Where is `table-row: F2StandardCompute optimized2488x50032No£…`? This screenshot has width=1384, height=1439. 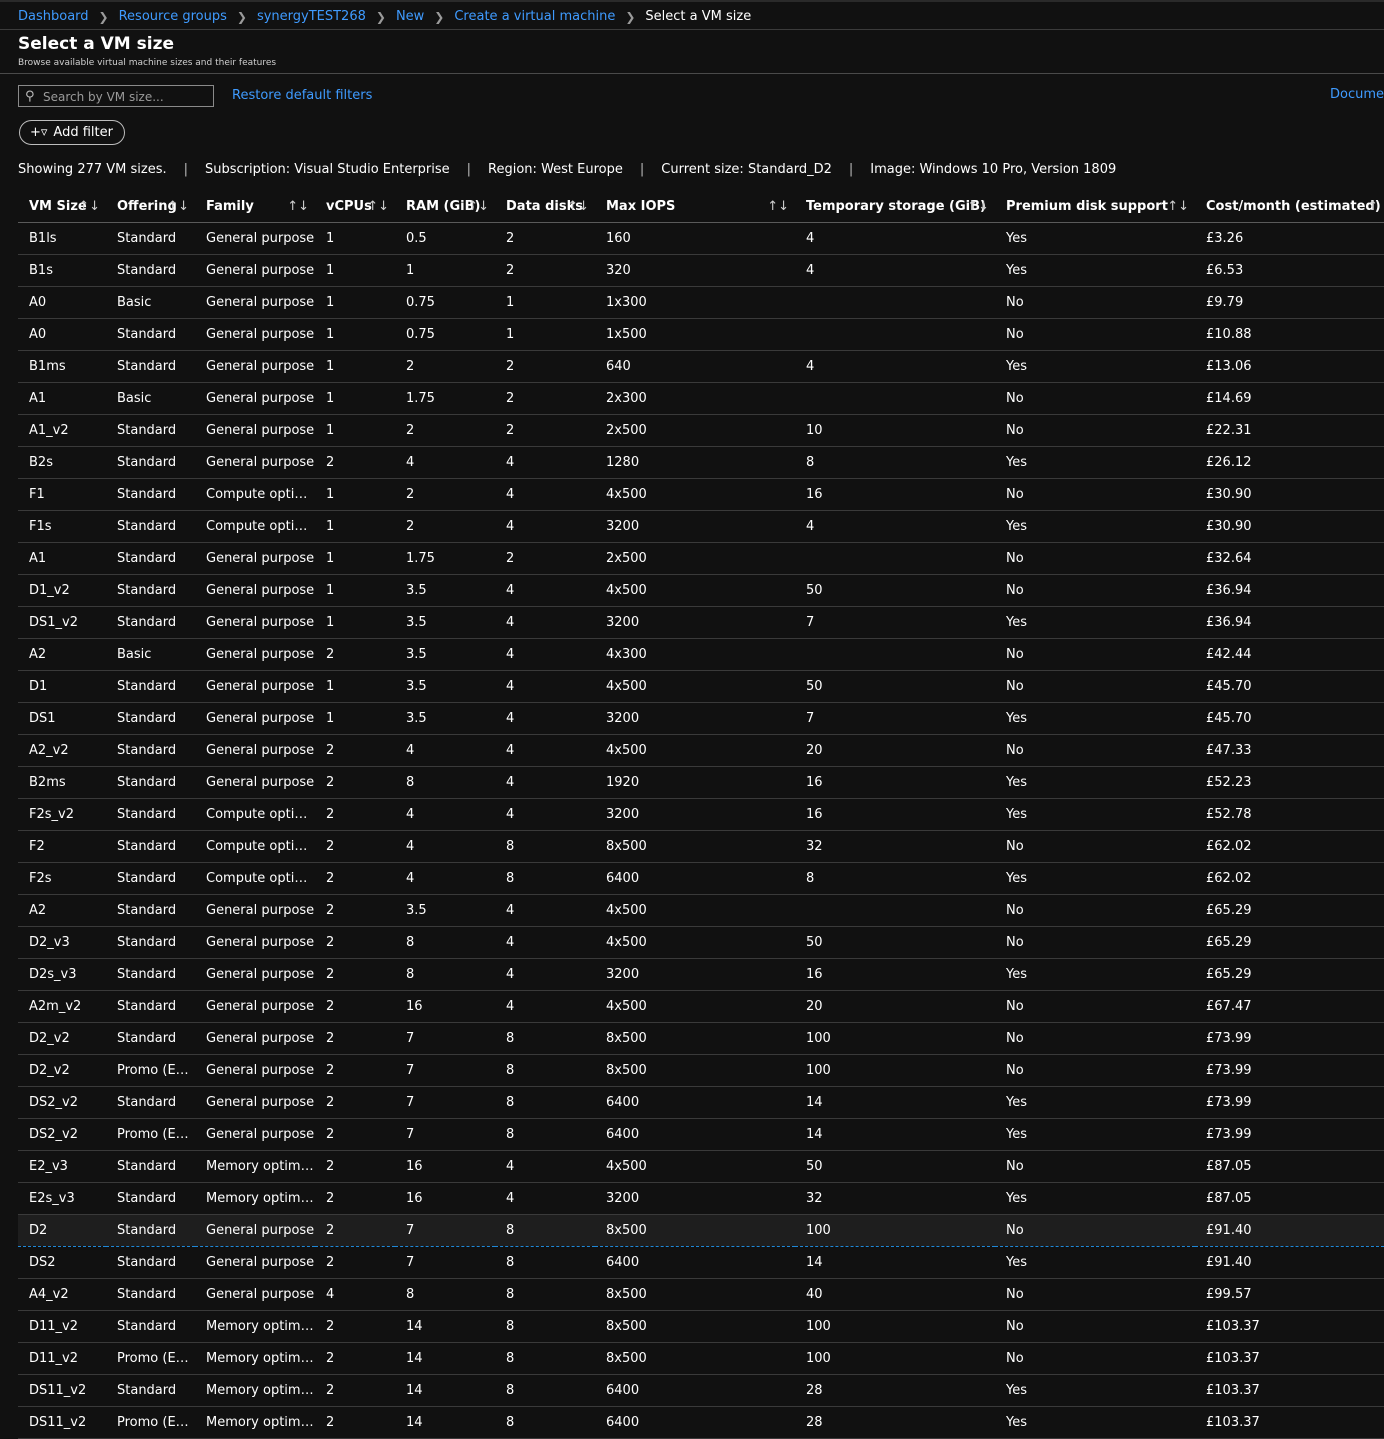
table-row: F2StandardCompute optimized2488x50032No£… is located at coordinates (701, 846).